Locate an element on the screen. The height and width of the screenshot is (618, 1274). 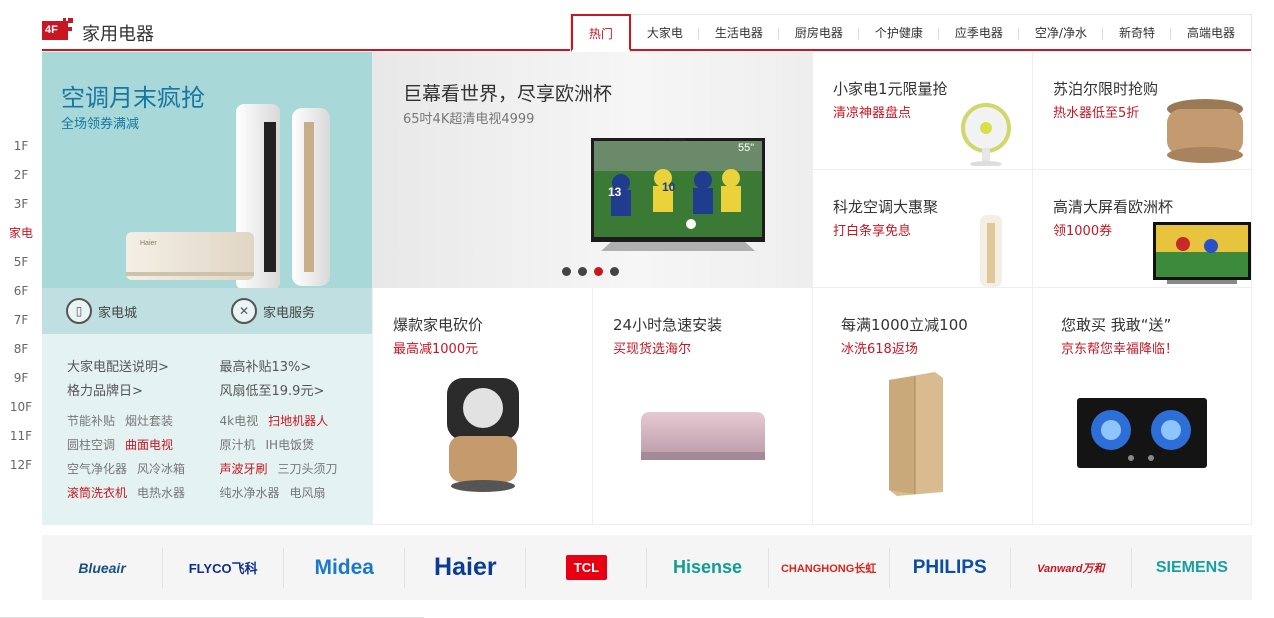
floor-nav-item: 1F is located at coordinates (21, 150).